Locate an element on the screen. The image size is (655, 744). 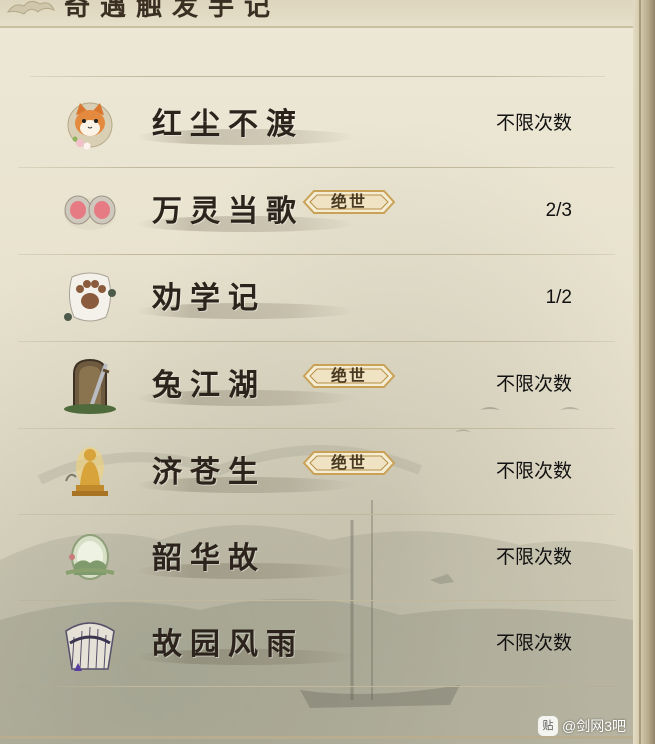
mouse-ears-icon is located at coordinates (90, 212).